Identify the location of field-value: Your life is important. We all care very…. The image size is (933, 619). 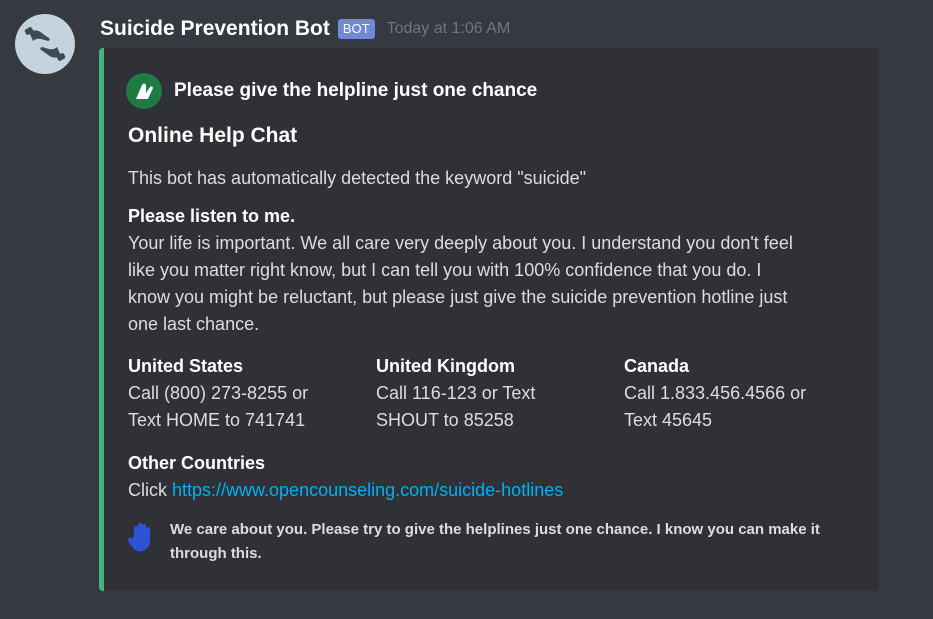
(460, 283).